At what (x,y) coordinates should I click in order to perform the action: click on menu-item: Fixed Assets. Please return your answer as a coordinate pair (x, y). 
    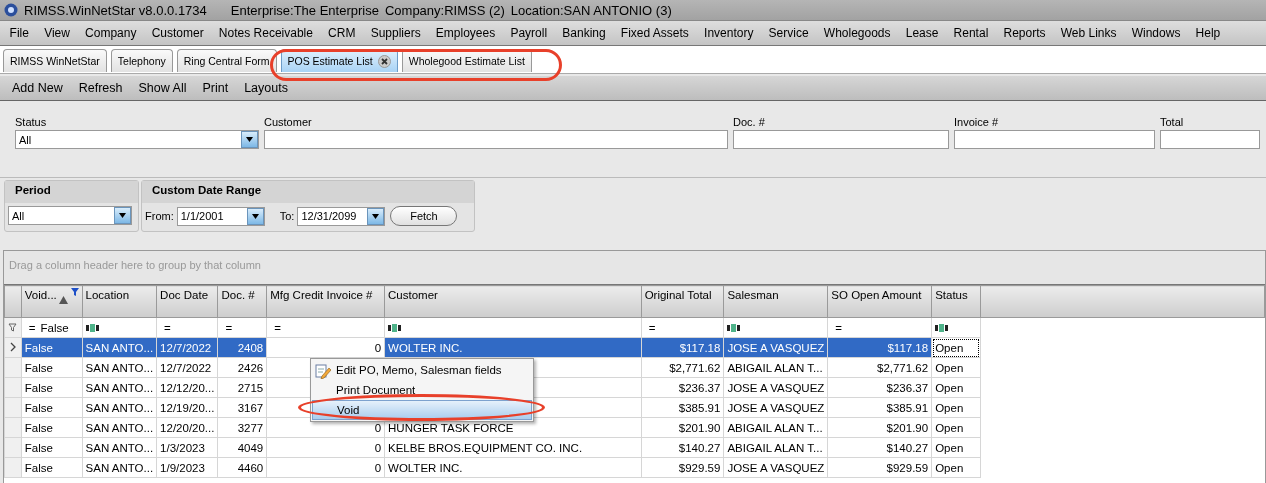
    Looking at the image, I should click on (655, 33).